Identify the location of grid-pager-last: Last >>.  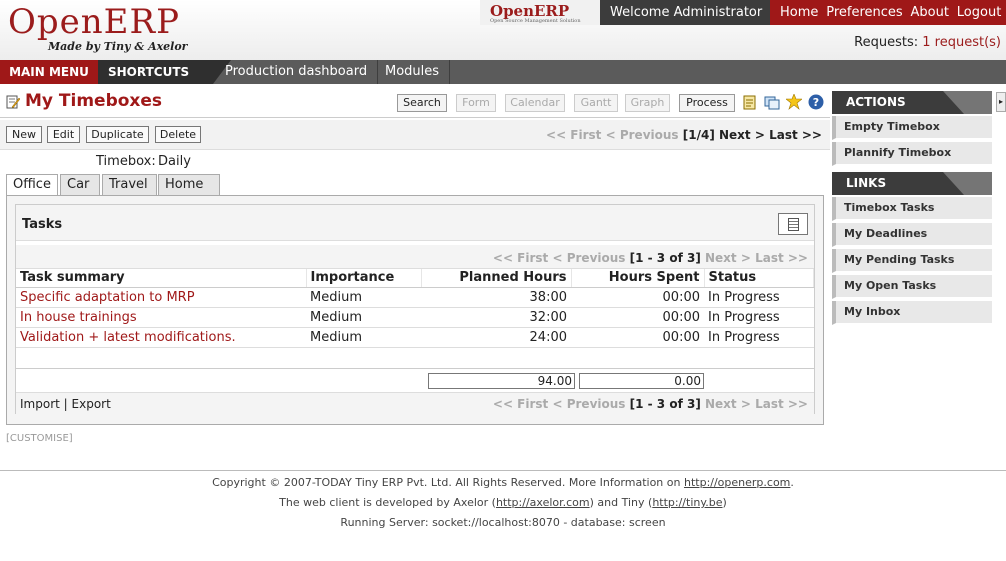
(781, 404).